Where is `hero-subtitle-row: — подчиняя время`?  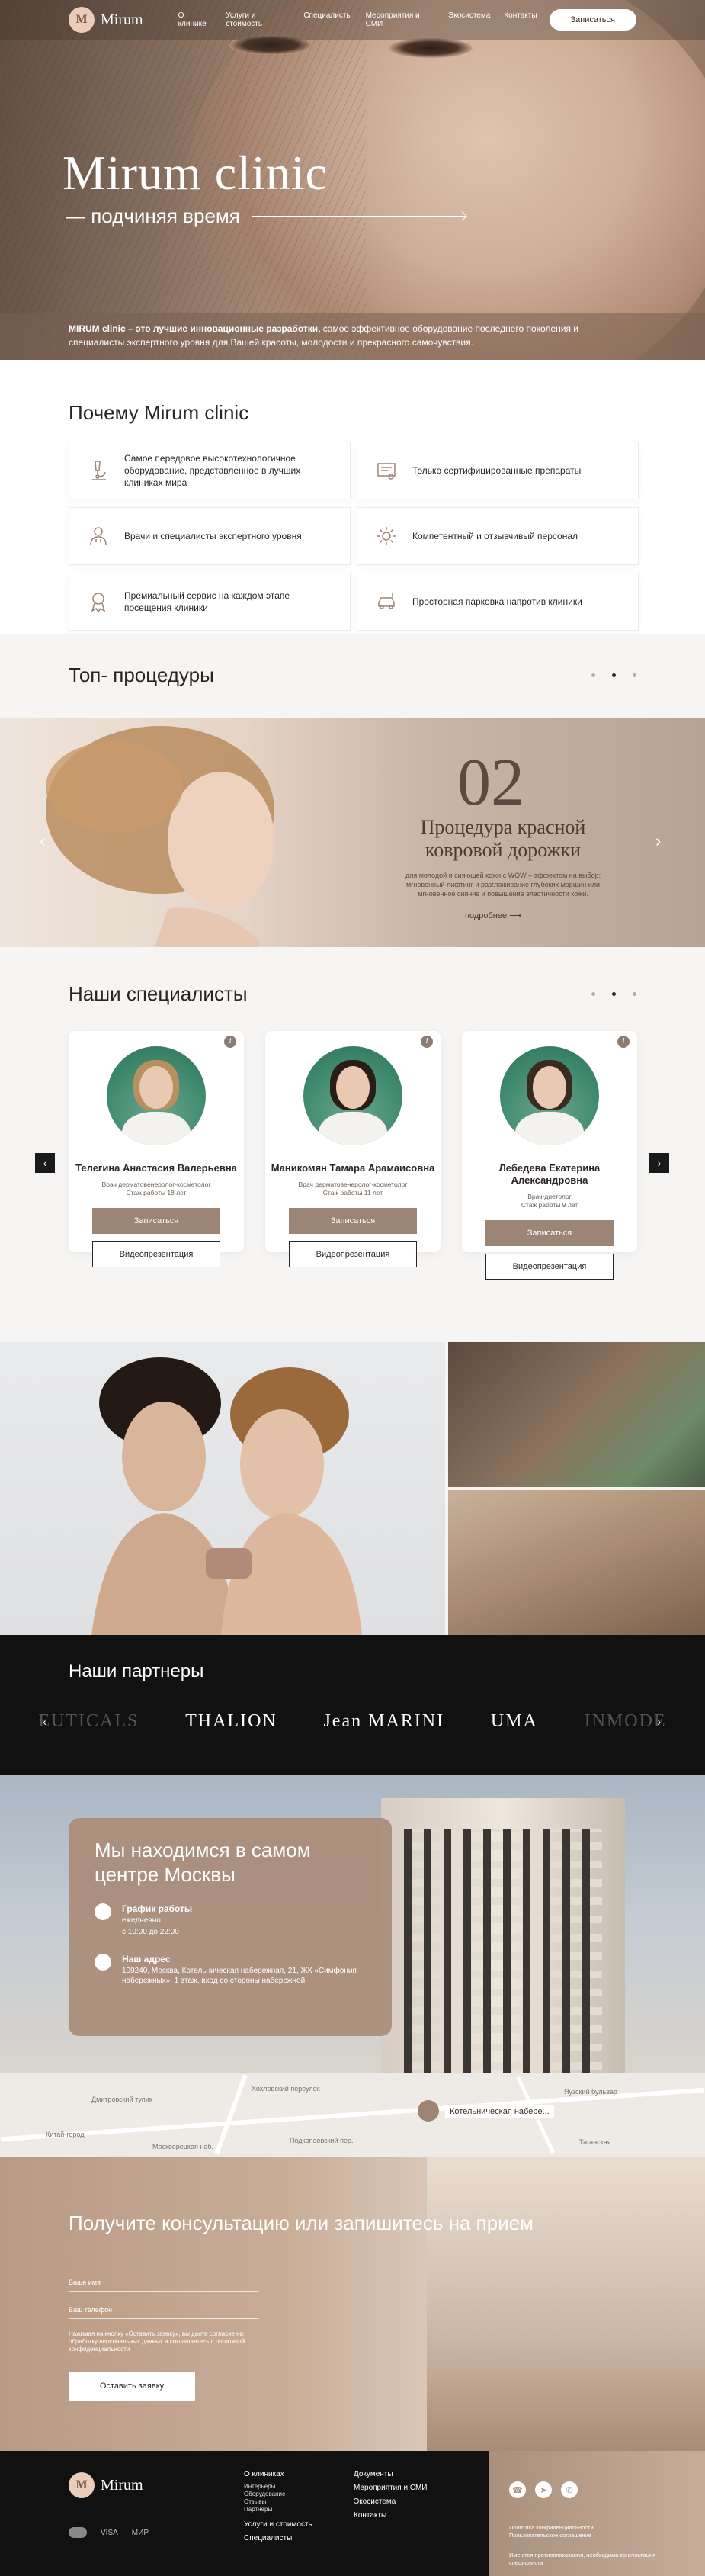
hero-subtitle-row: — подчиняя время is located at coordinates (266, 216).